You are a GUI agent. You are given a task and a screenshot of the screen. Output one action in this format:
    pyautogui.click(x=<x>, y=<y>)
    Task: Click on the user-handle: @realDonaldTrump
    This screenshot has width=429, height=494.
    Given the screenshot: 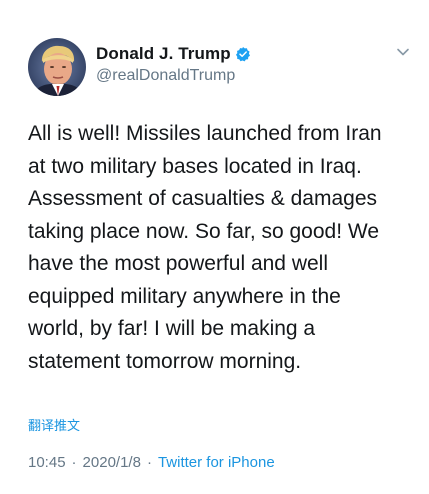 What is the action you would take?
    pyautogui.click(x=173, y=76)
    